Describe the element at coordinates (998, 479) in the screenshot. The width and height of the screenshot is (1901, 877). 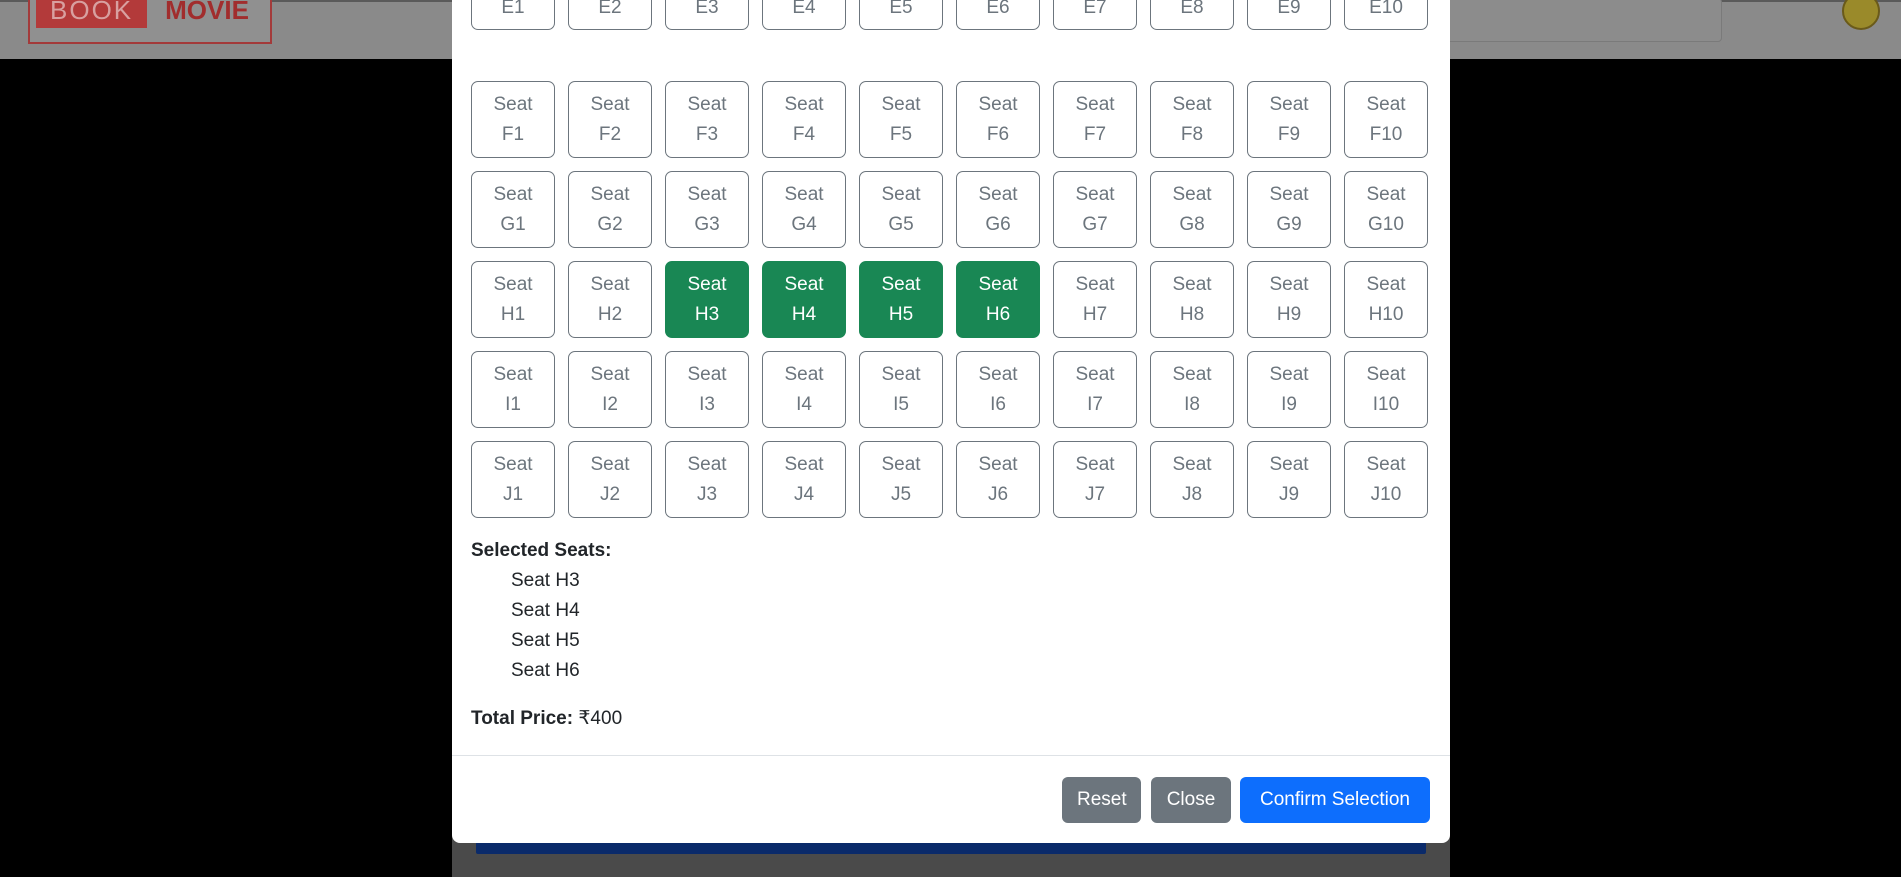
I see `seat-j6: Seat J6` at that location.